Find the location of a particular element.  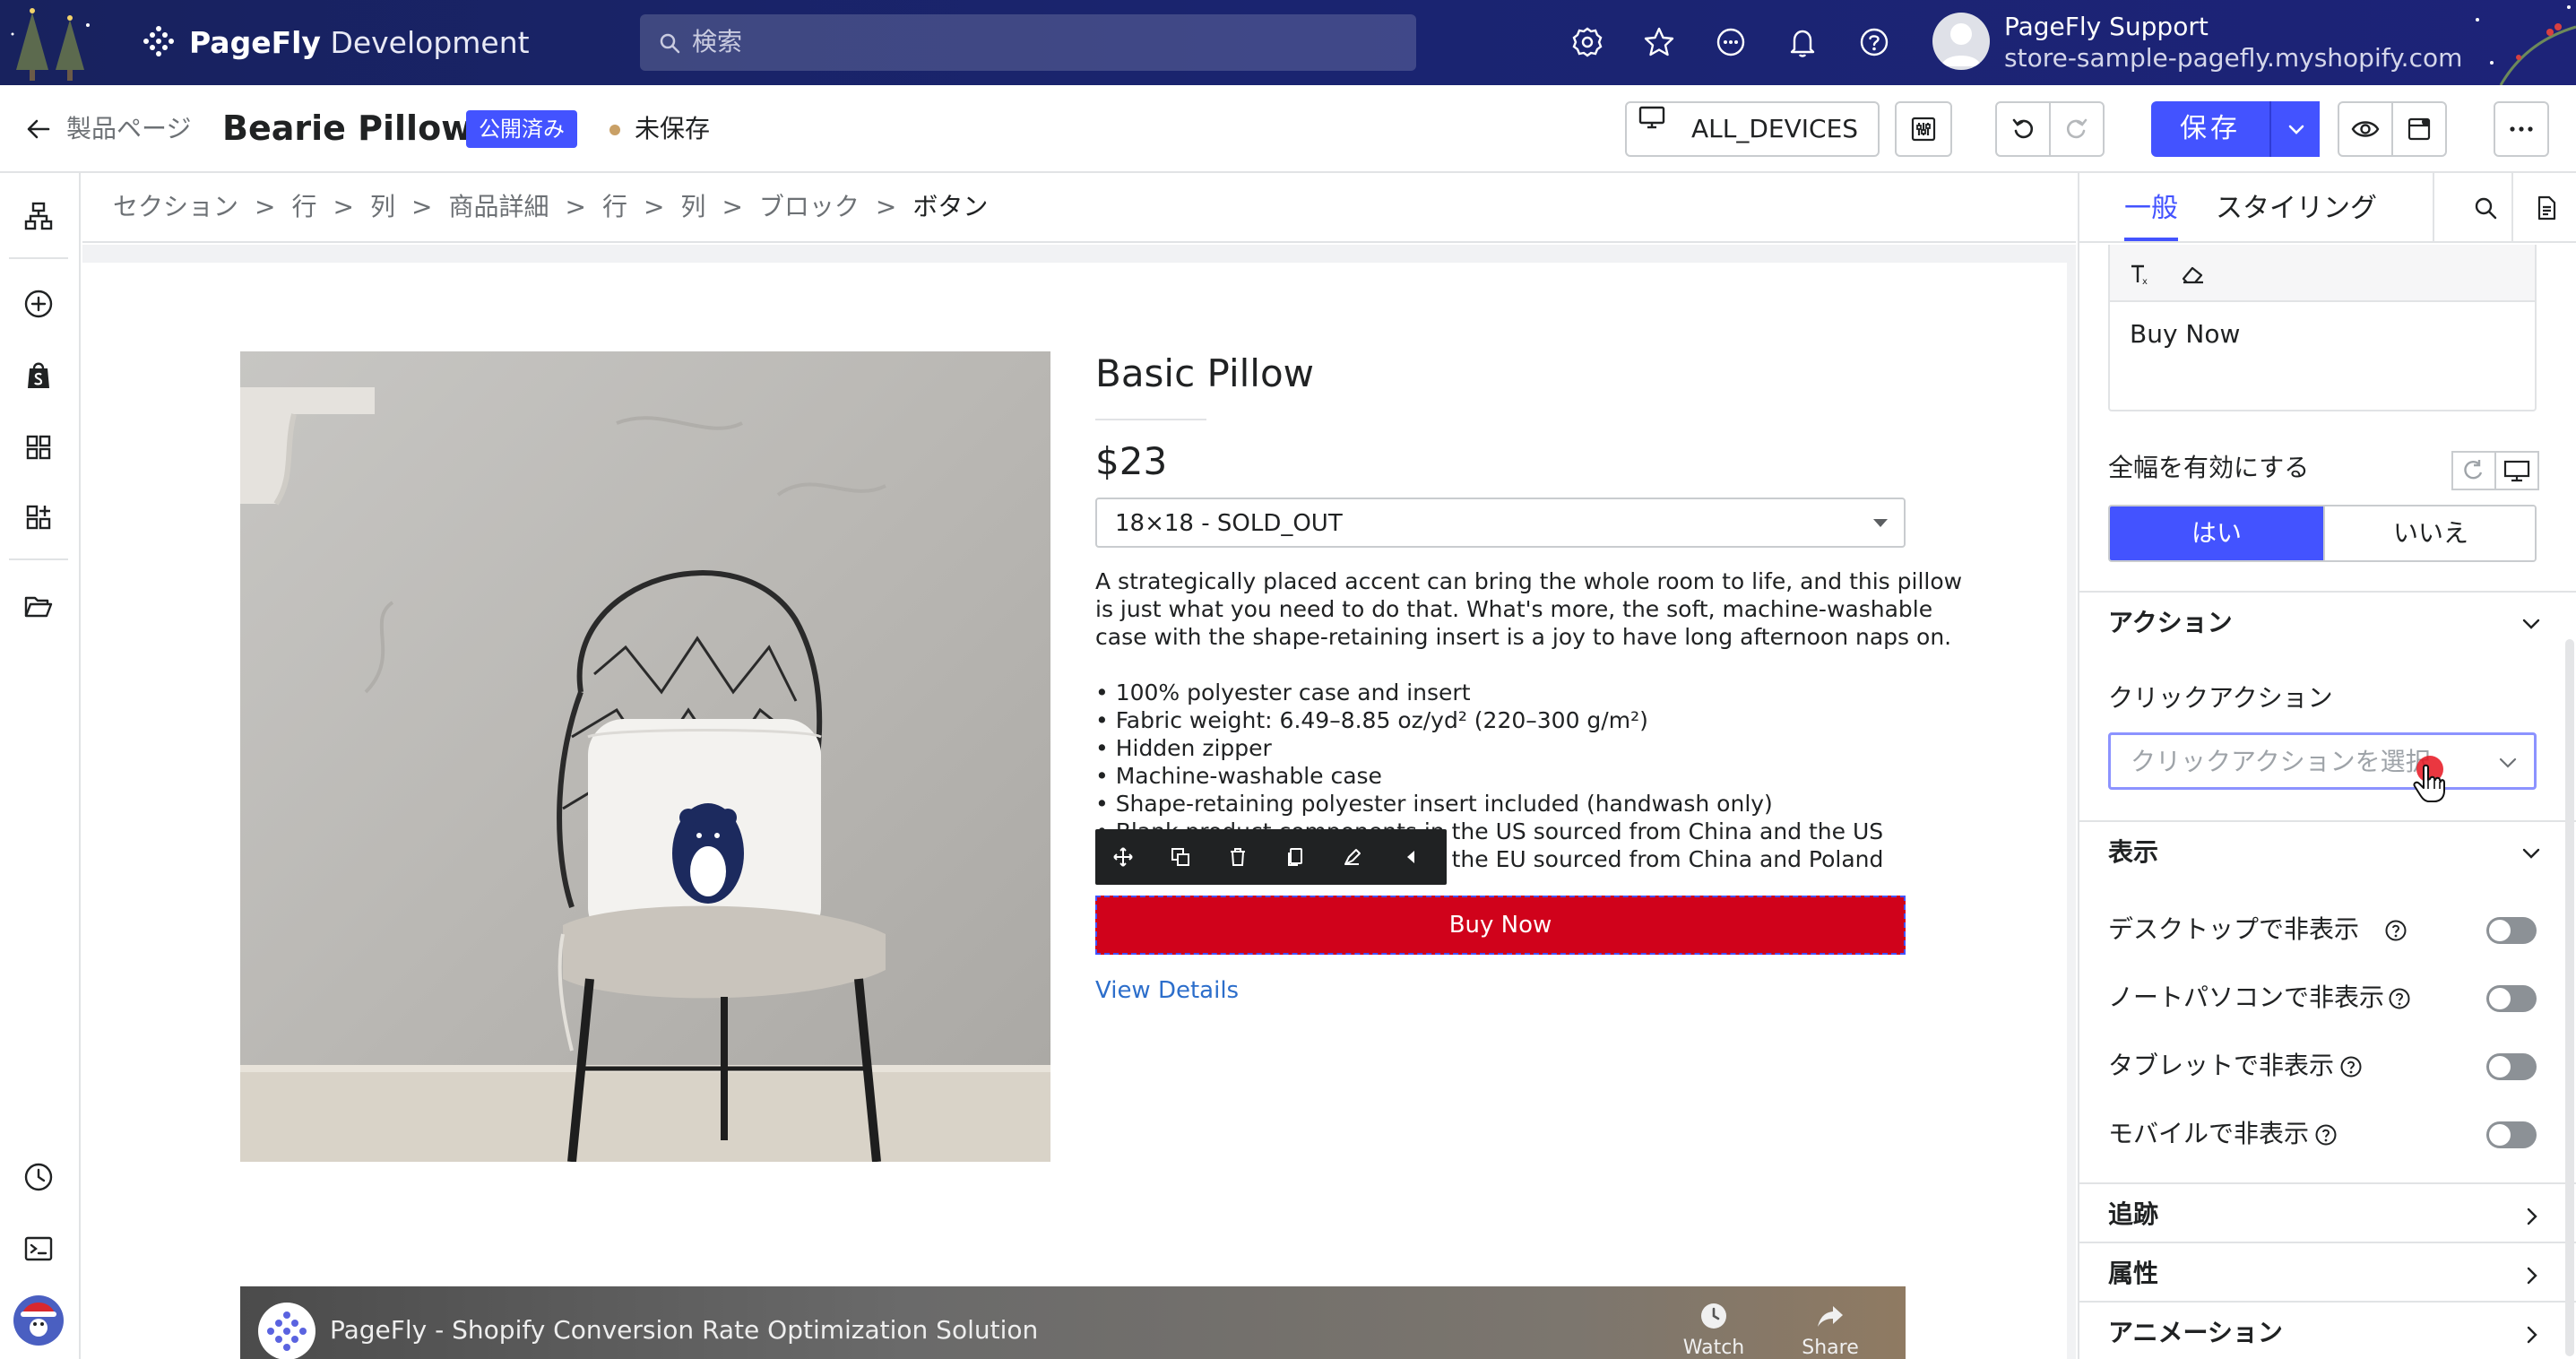

star-icon is located at coordinates (1659, 42).